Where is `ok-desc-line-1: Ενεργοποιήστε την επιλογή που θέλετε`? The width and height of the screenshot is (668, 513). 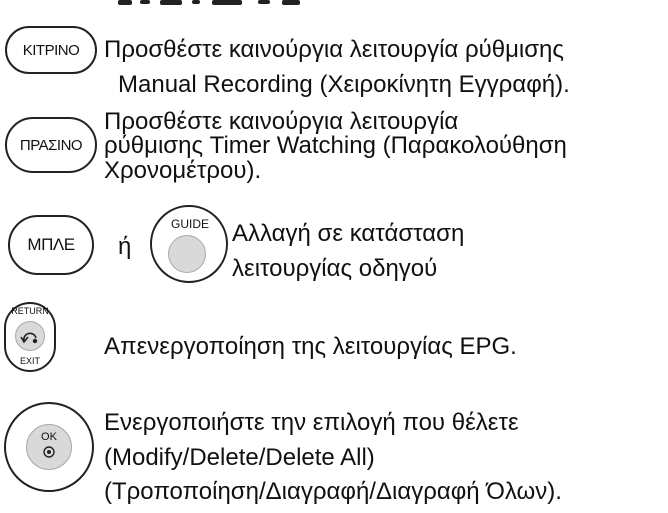 ok-desc-line-1: Ενεργοποιήστε την επιλογή που θέλετε is located at coordinates (311, 422).